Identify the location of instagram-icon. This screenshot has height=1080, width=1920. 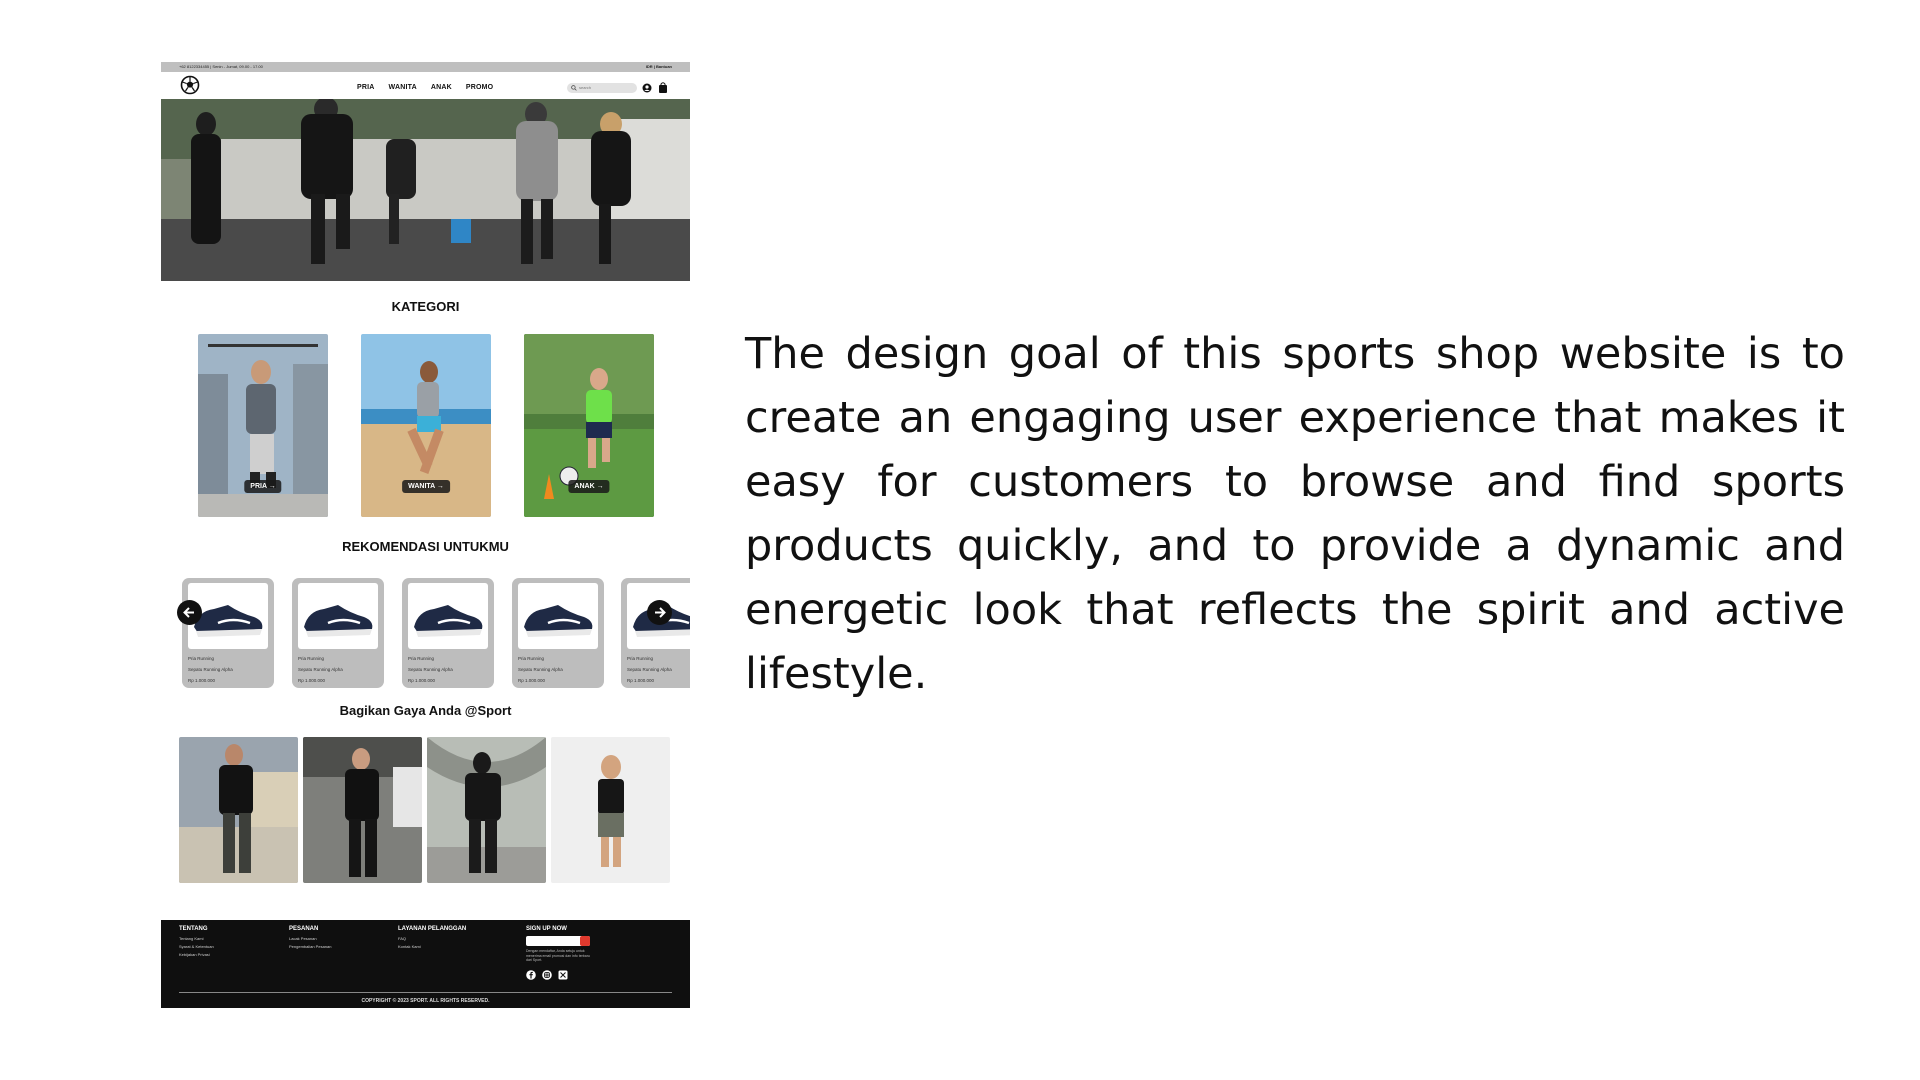
(547, 973).